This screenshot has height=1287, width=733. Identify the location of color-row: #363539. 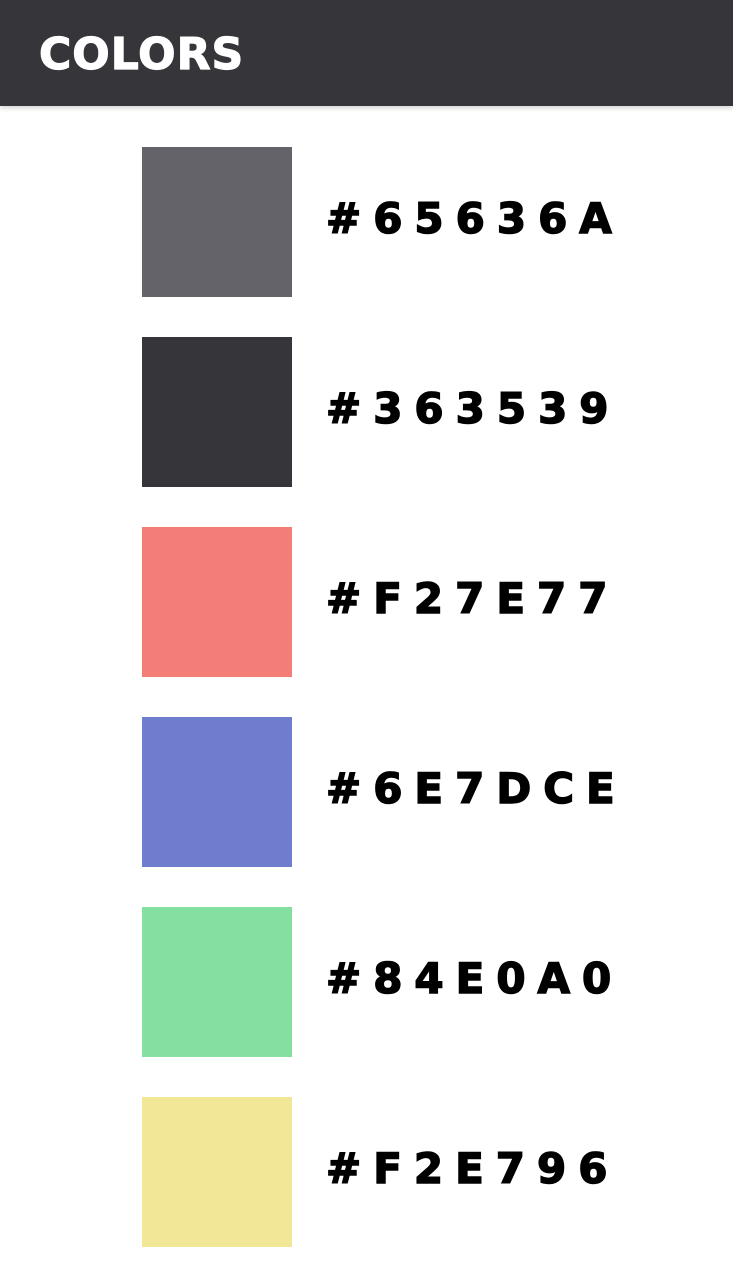
(366, 412).